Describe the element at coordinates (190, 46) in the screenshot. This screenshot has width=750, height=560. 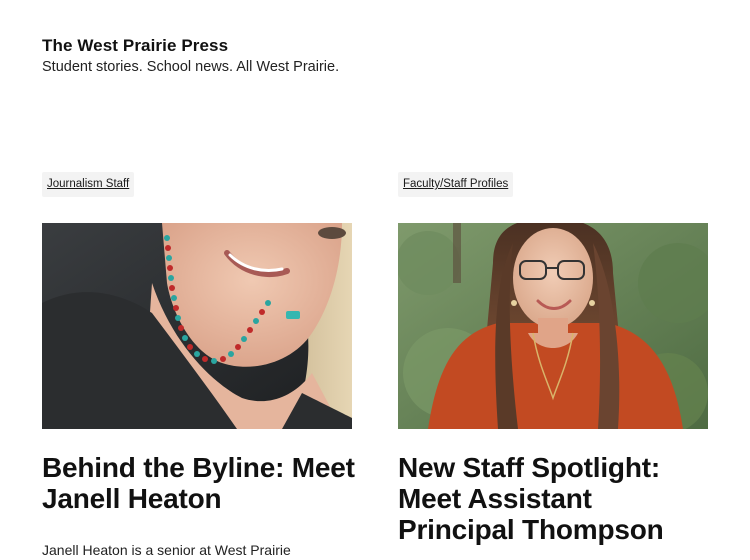
I see `site-title: The West Prairie Press` at that location.